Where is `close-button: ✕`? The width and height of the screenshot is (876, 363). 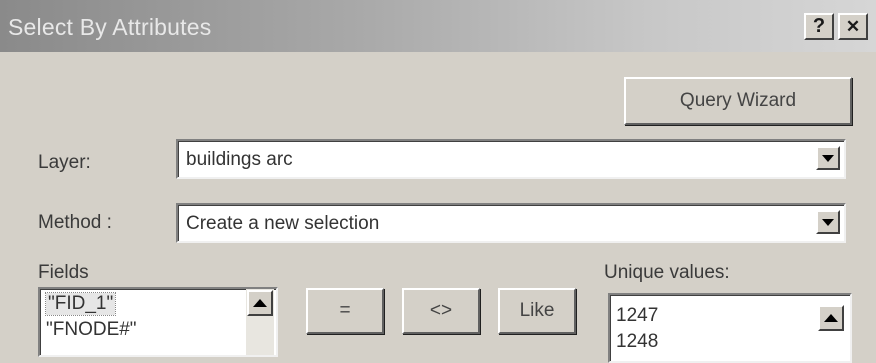
close-button: ✕ is located at coordinates (853, 26).